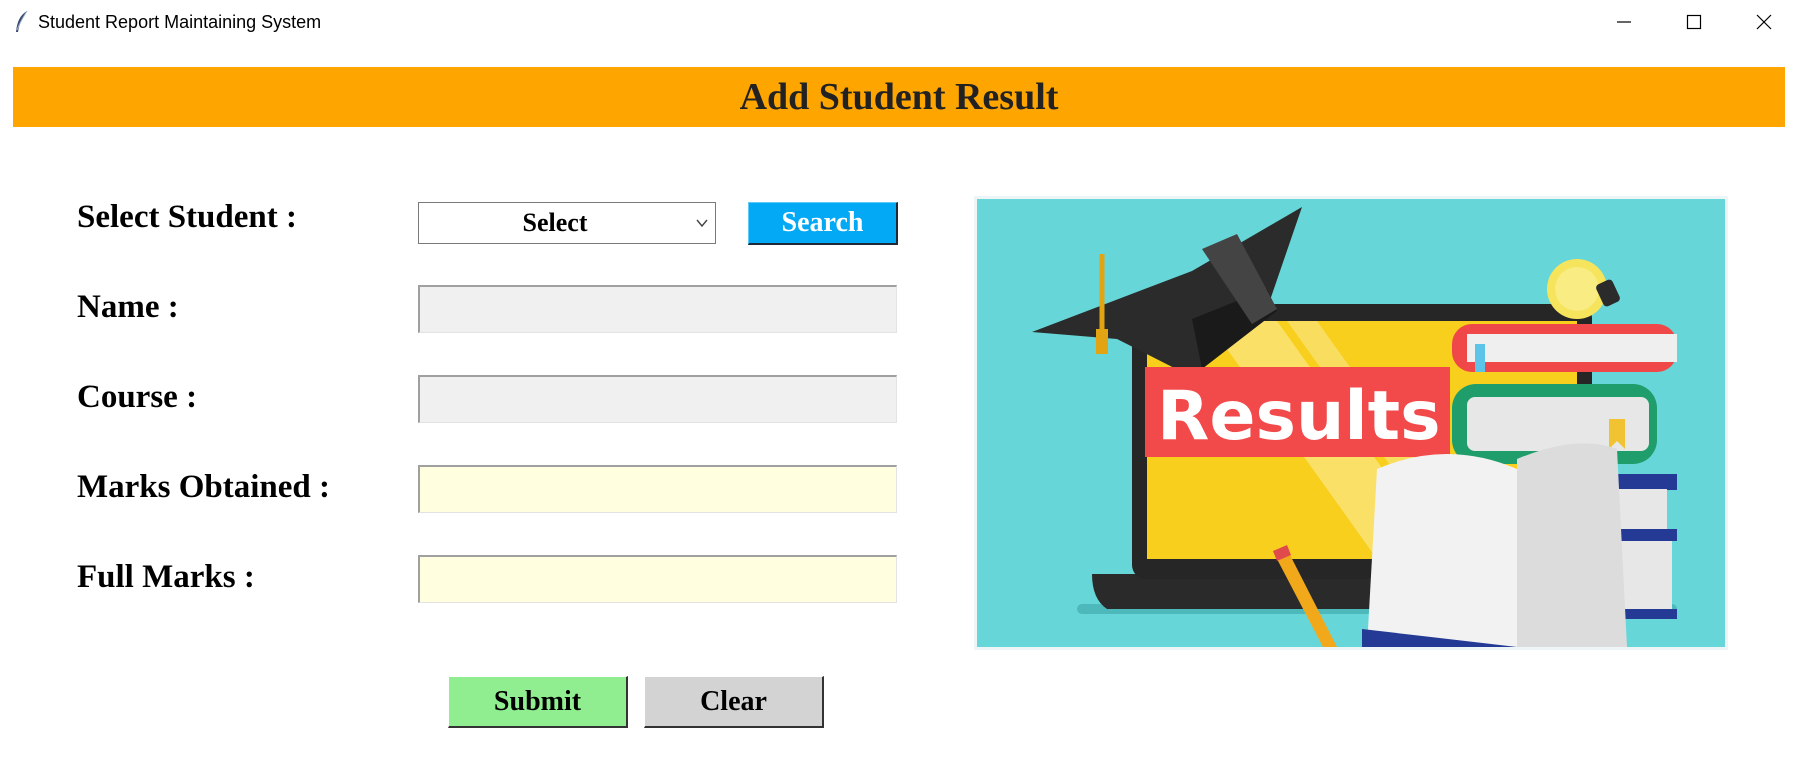  I want to click on window-title: Student Report Maintaining System, so click(180, 22).